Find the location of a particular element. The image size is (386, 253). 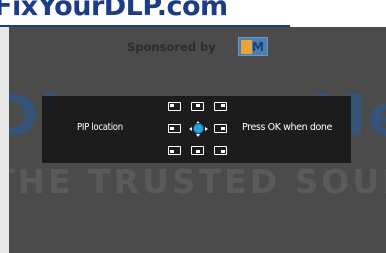

pip-position-bottom-center is located at coordinates (197, 150).